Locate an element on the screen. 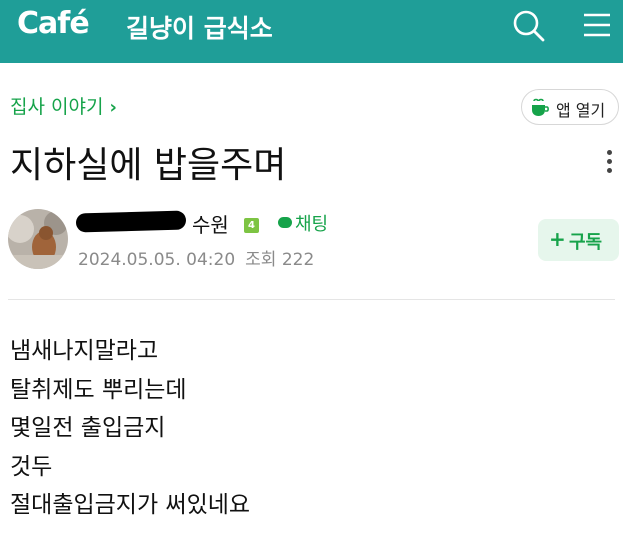  body-line: 탈취제도 뿌리는데 is located at coordinates (98, 389).